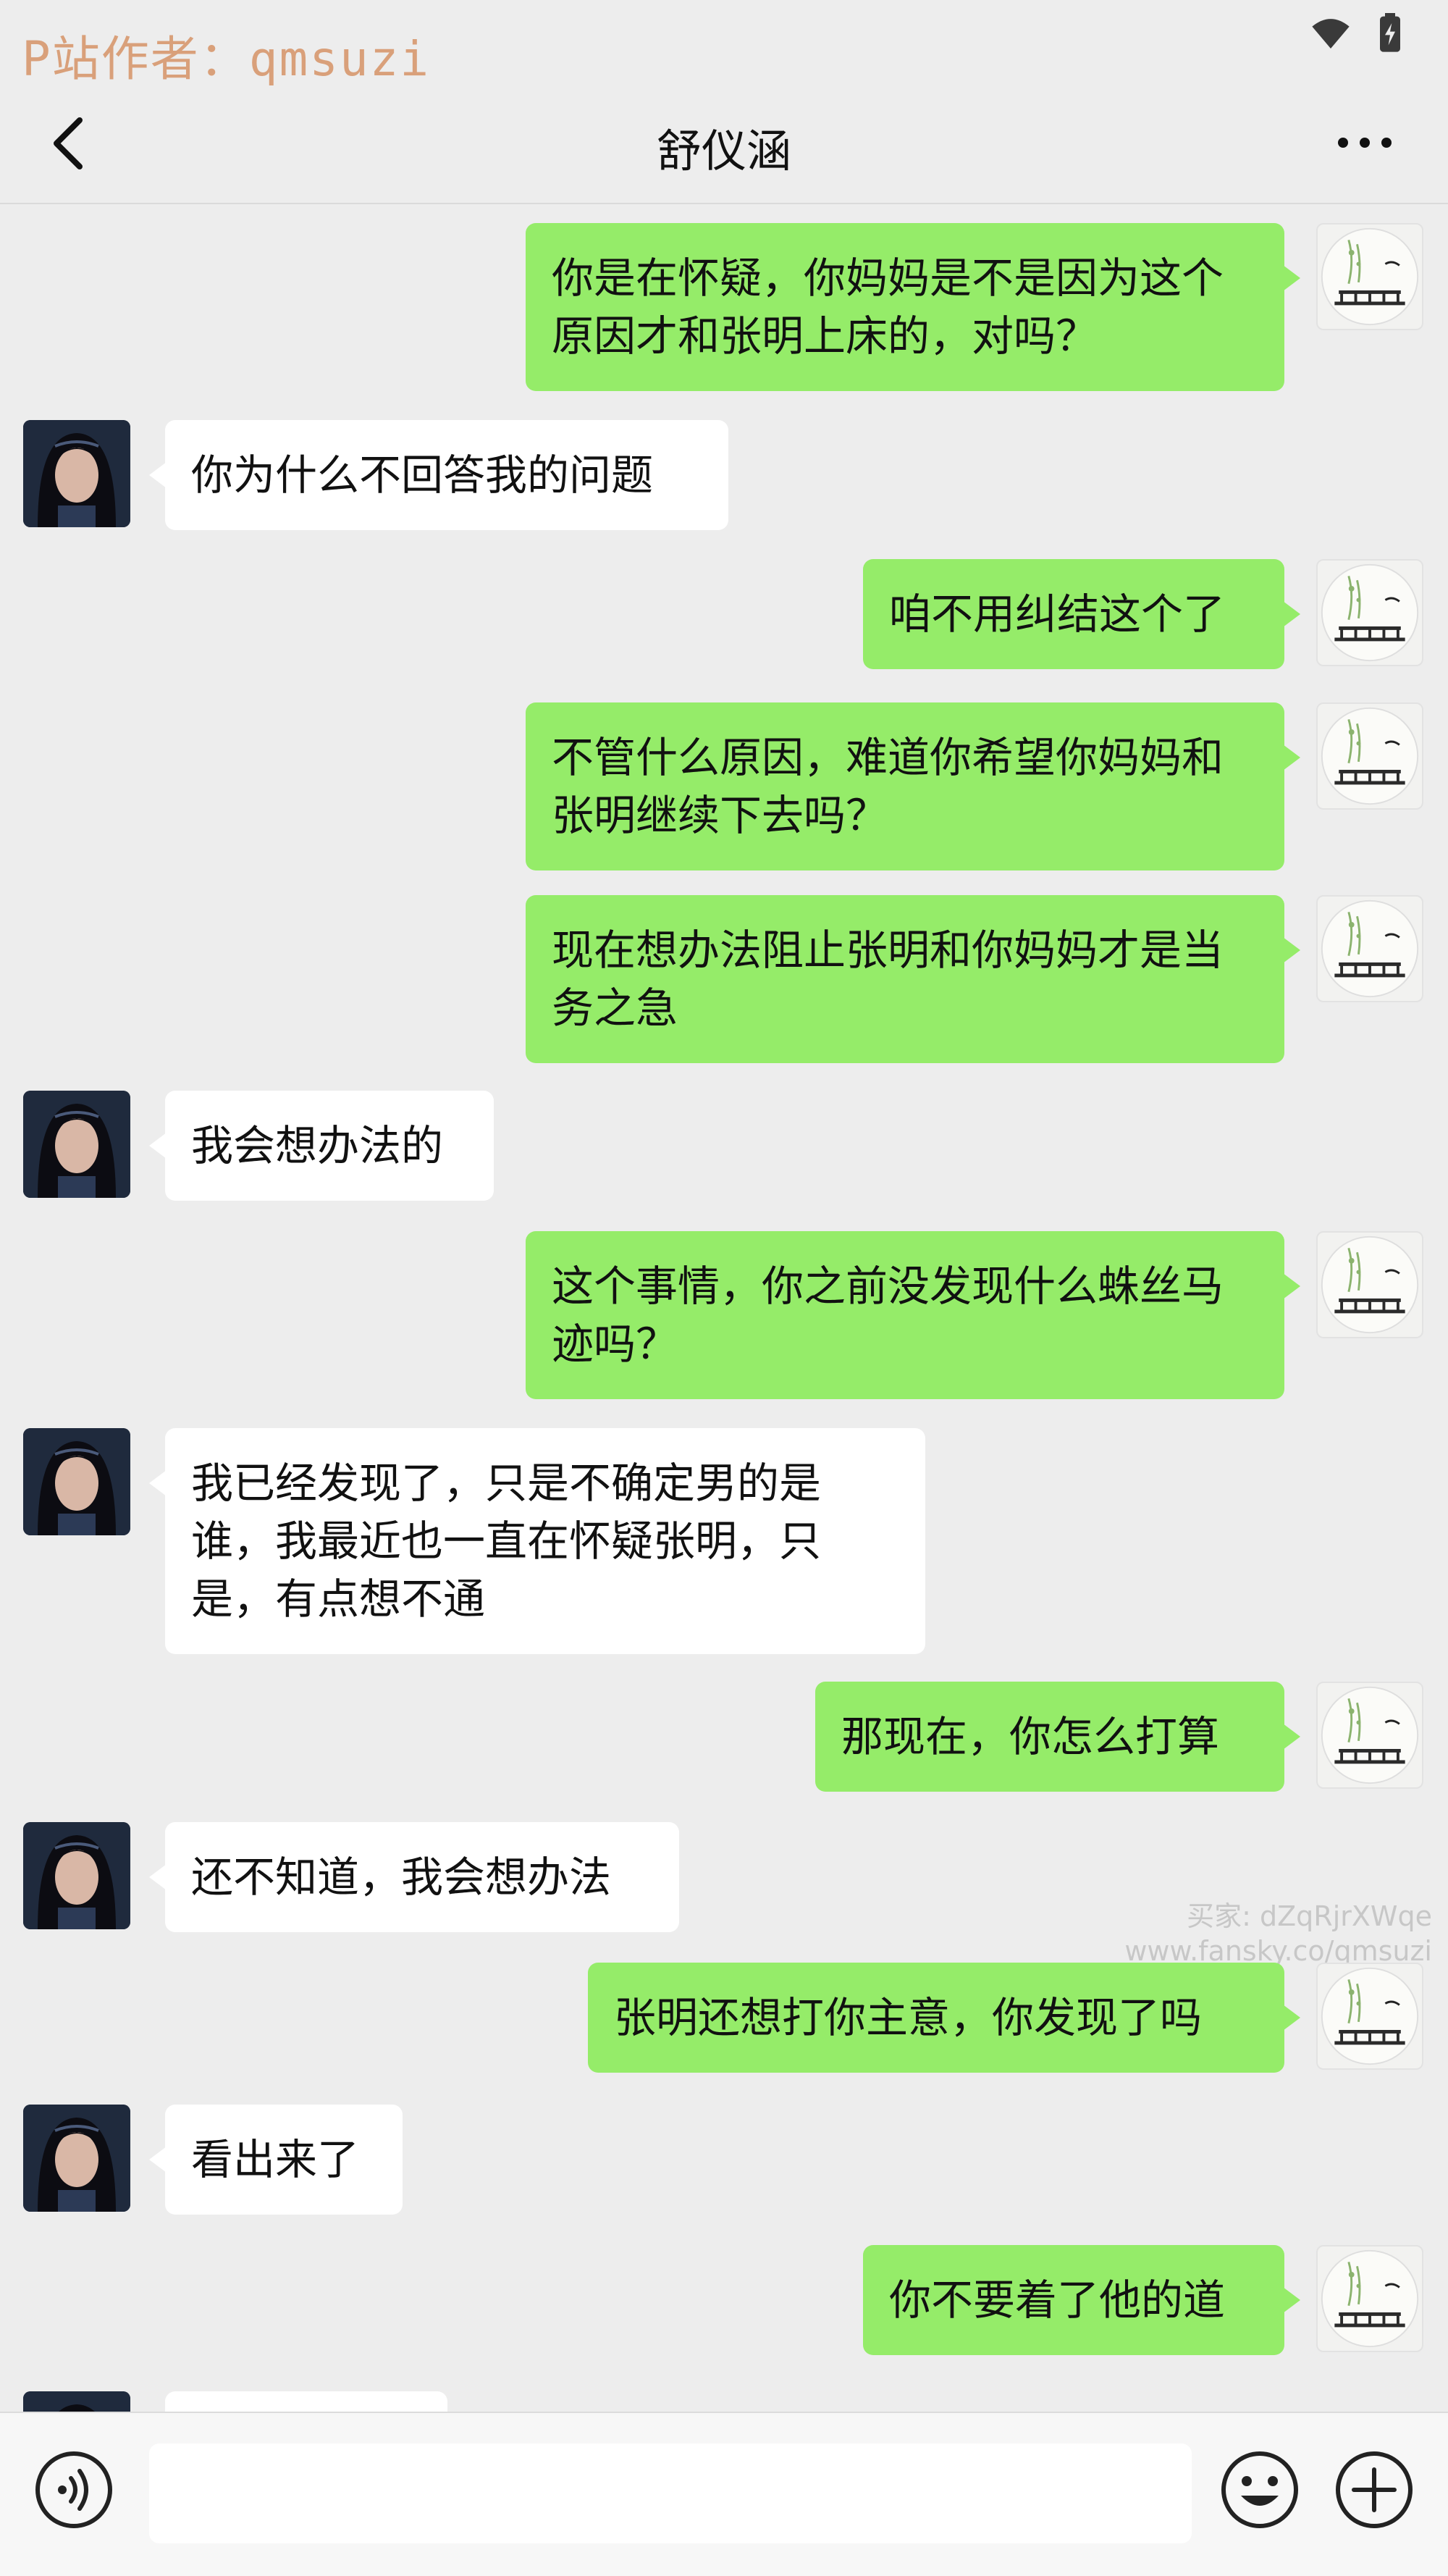  Describe the element at coordinates (321, 1146) in the screenshot. I see `received-message-bubble: 我会想办法的` at that location.